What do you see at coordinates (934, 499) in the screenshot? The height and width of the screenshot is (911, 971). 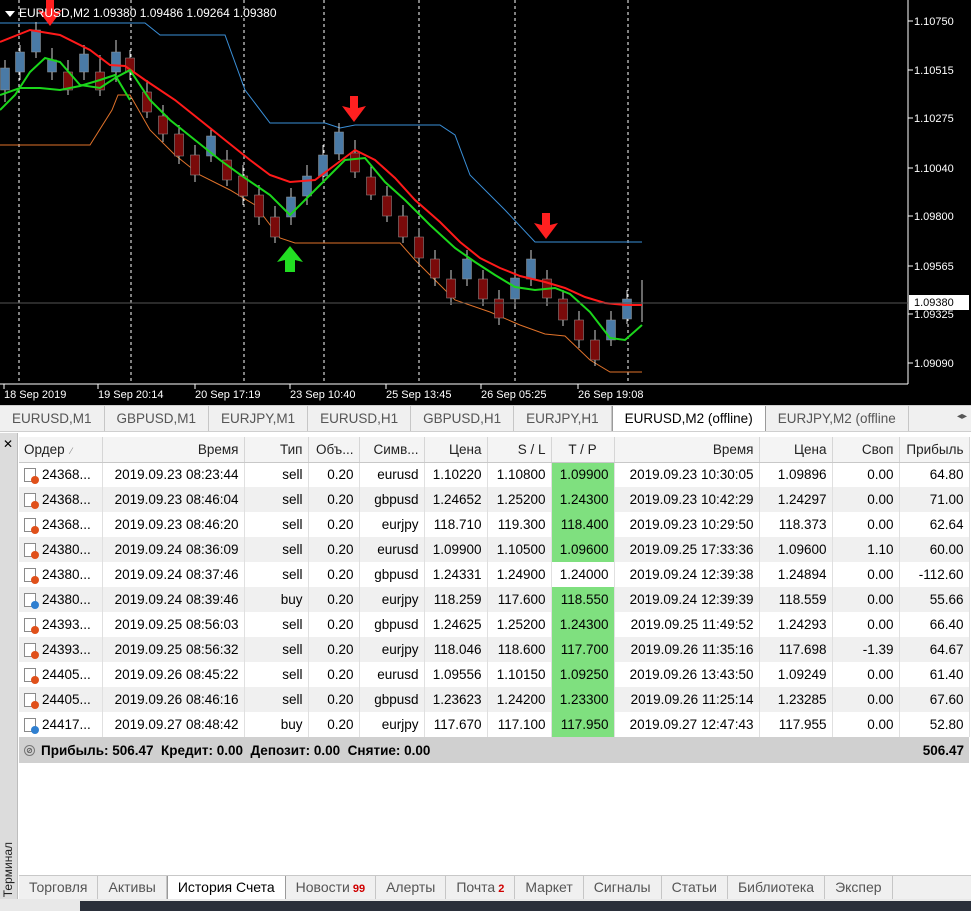 I see `cell-profit: 71.00` at bounding box center [934, 499].